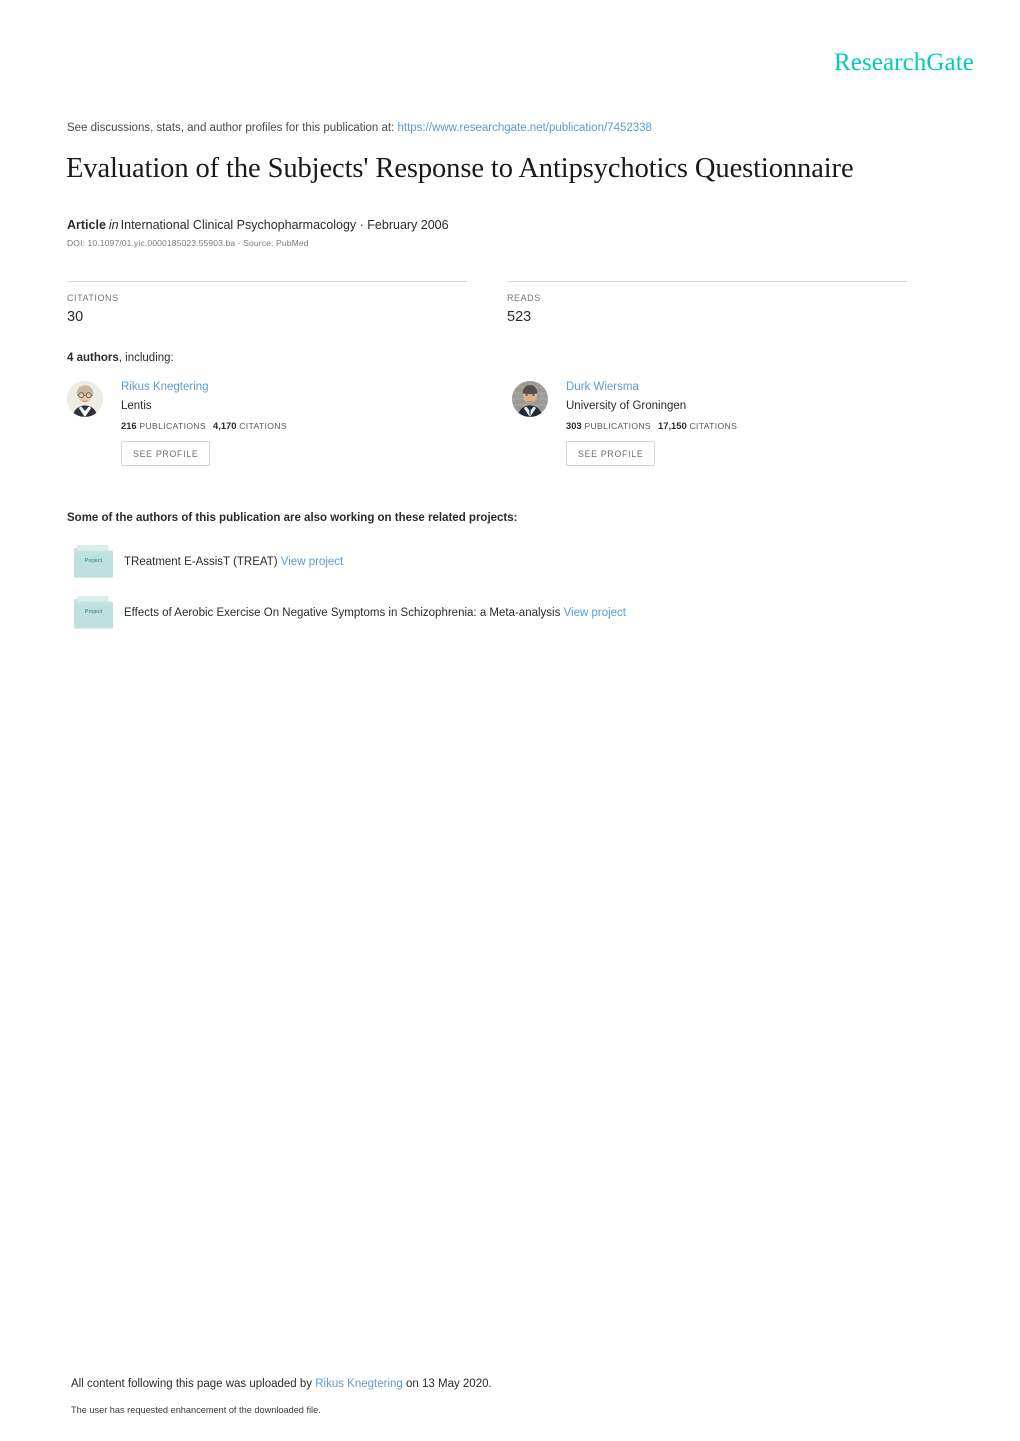 This screenshot has width=1020, height=1441. I want to click on author-publications-count: 303, so click(574, 425).